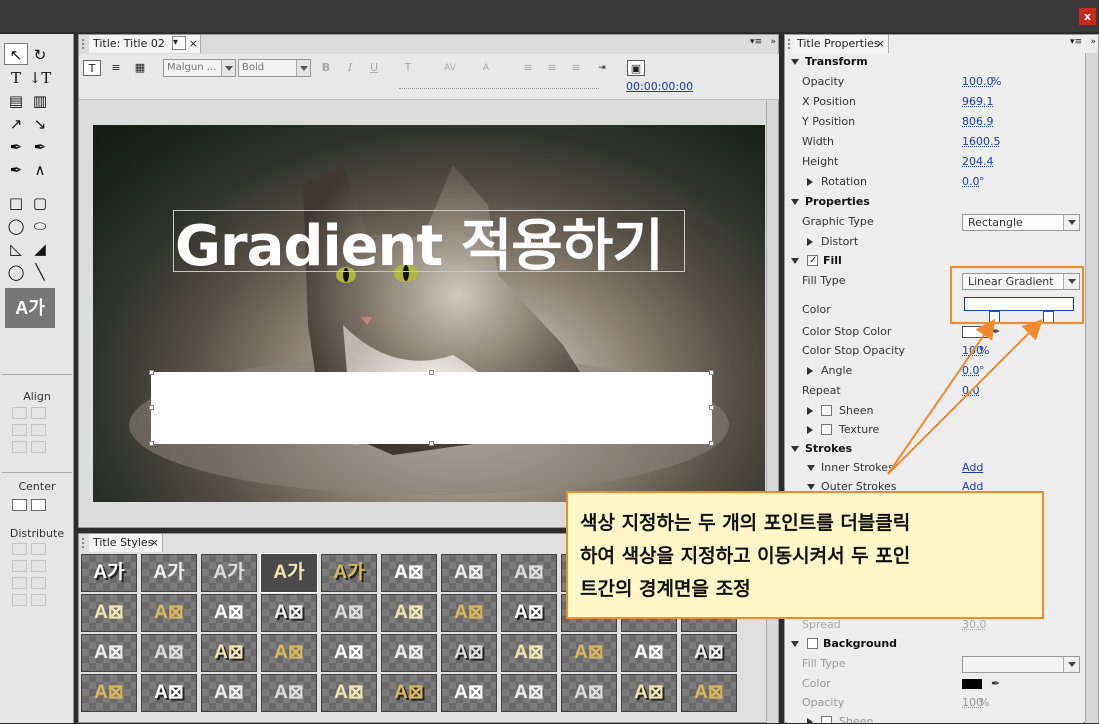 The width and height of the screenshot is (1099, 724). What do you see at coordinates (935, 449) in the screenshot?
I see `section-strokes: Strokes` at bounding box center [935, 449].